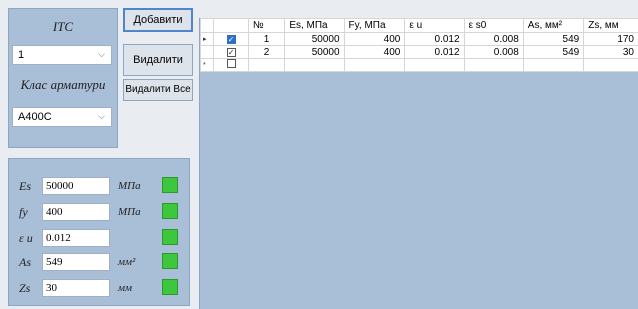 The image size is (638, 309). Describe the element at coordinates (127, 262) in the screenshot. I see `field-unit: мм²` at that location.